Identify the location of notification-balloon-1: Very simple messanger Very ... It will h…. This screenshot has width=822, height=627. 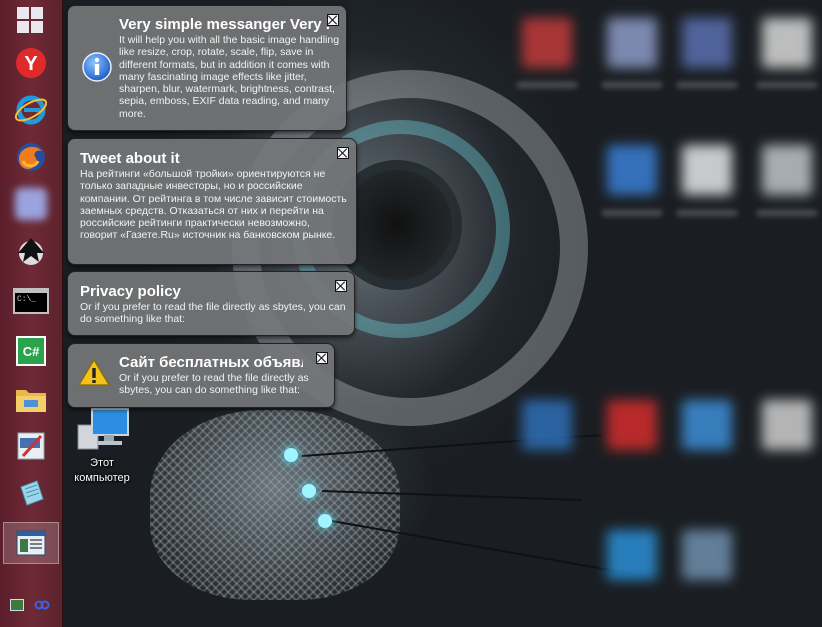
(207, 68).